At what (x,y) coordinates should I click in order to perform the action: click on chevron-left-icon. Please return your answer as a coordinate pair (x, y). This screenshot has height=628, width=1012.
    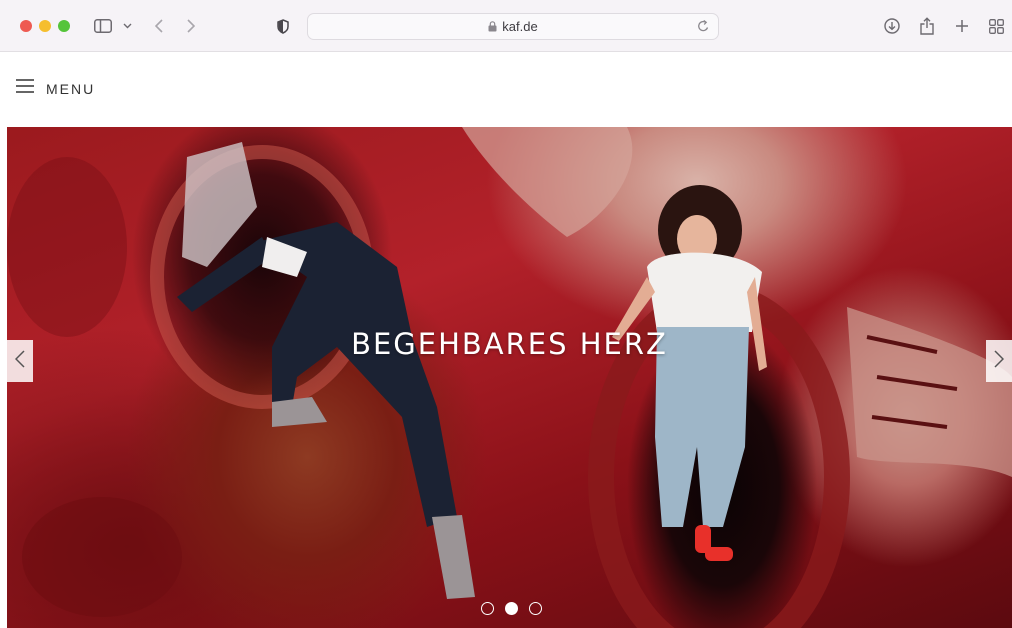
    Looking at the image, I should click on (19, 361).